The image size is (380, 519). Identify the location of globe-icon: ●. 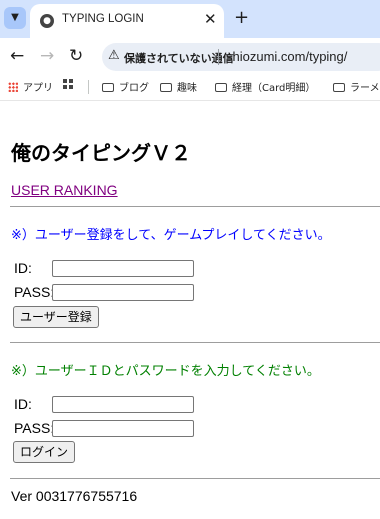
(47, 21).